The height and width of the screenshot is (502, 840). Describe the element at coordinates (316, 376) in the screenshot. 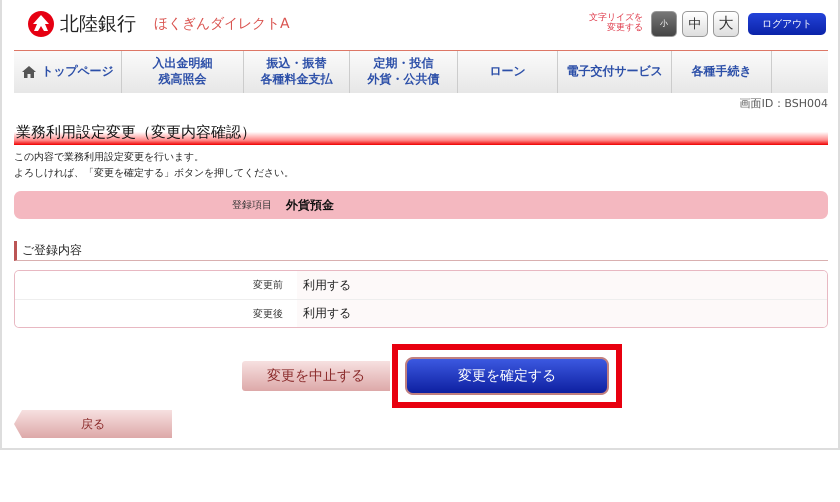

I see `cancel-button: 変更を中止する` at that location.